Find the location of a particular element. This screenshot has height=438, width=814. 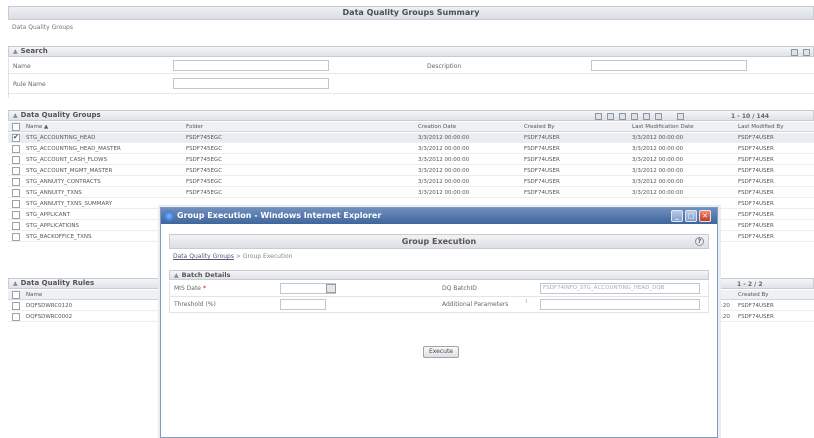

reset-icon is located at coordinates (806, 52).